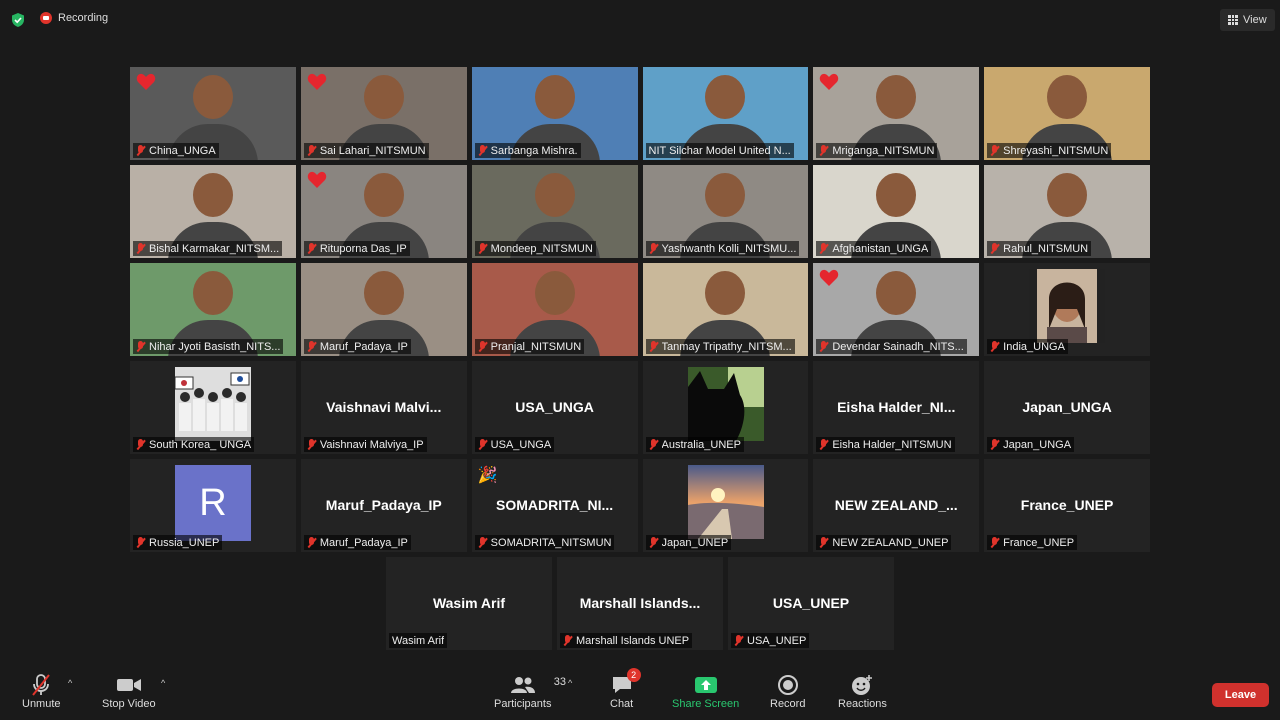 The height and width of the screenshot is (720, 1280). I want to click on participant-name-label: Mondeep_NITSMUN, so click(535, 248).